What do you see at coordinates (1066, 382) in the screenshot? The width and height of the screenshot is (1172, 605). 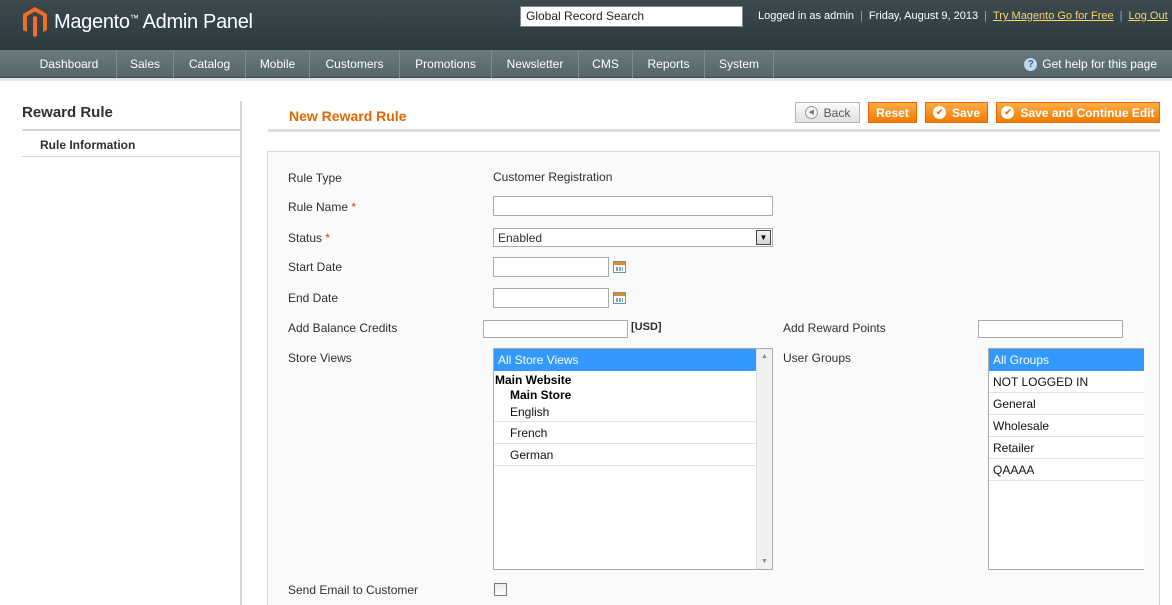 I see `list-item: NOT LOGGED IN` at bounding box center [1066, 382].